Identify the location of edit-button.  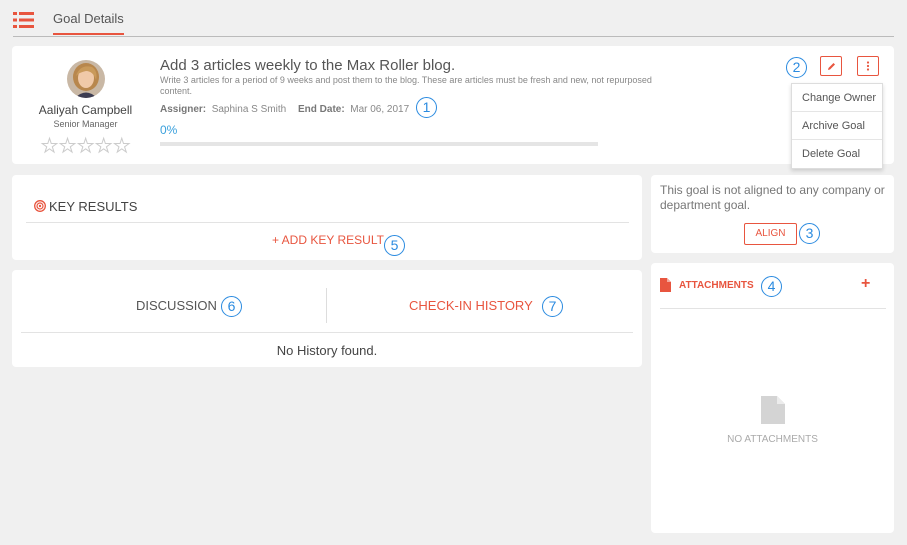
(831, 66).